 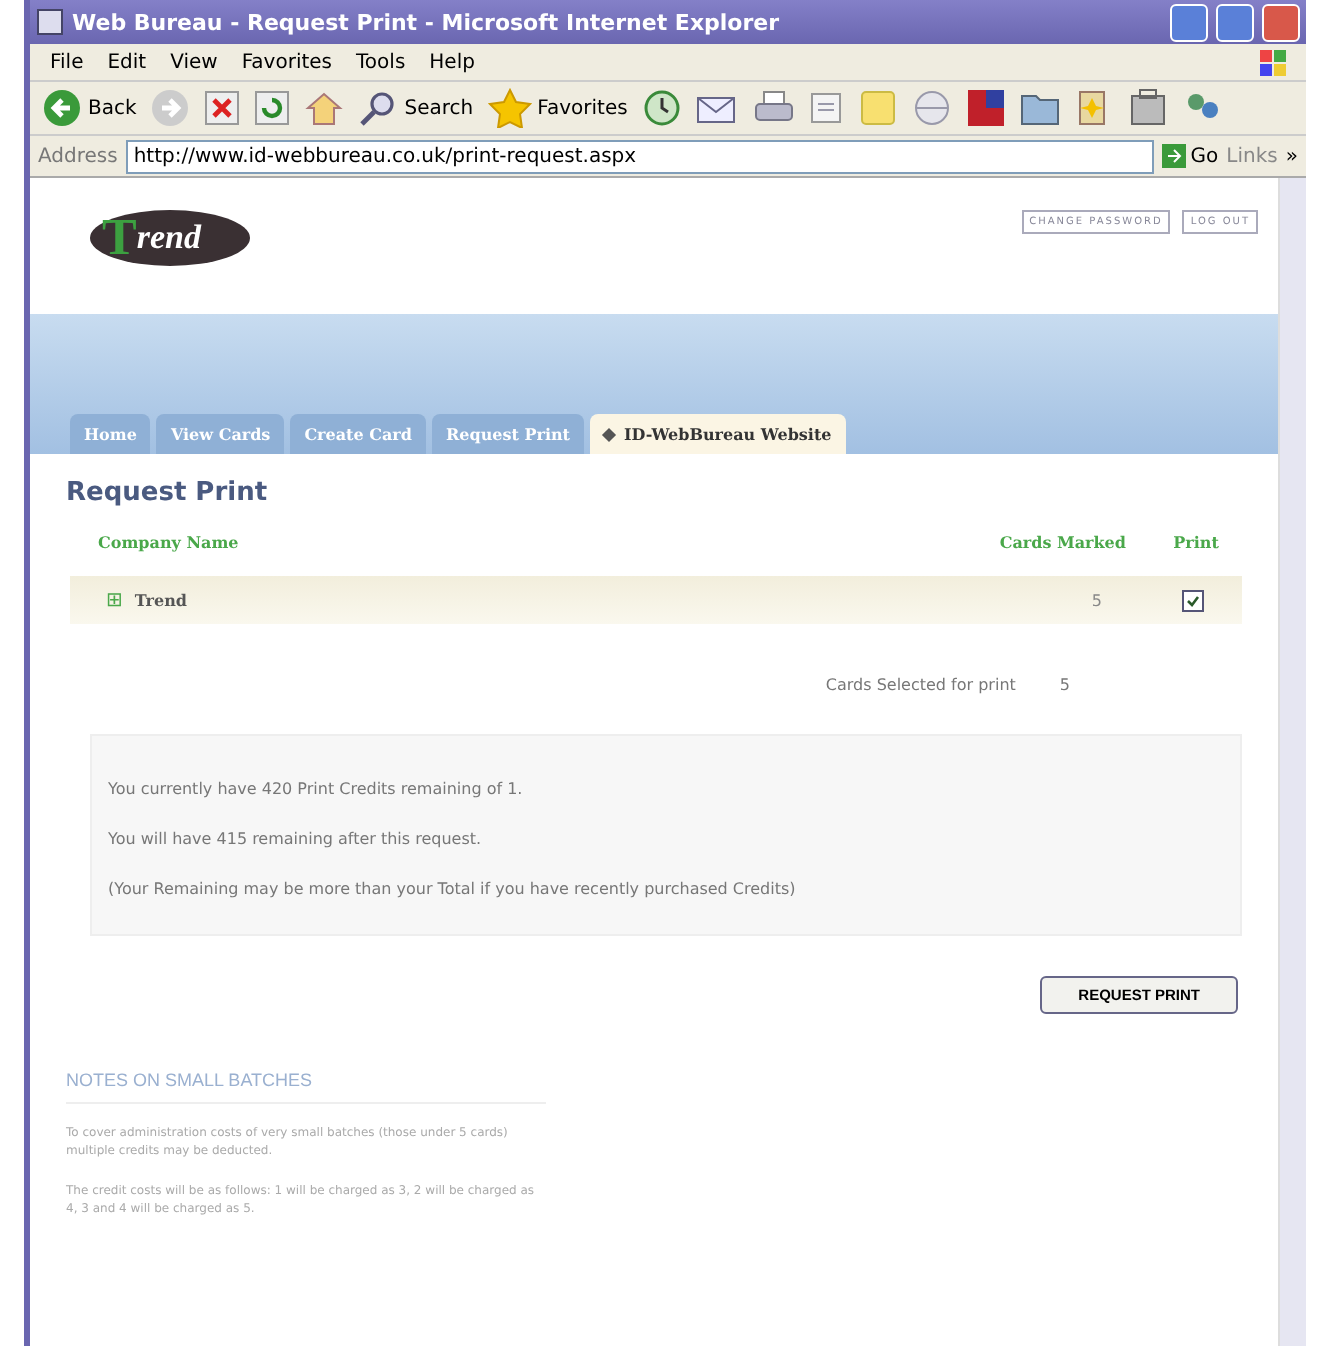 What do you see at coordinates (773, 108) in the screenshot?
I see `printer-icon` at bounding box center [773, 108].